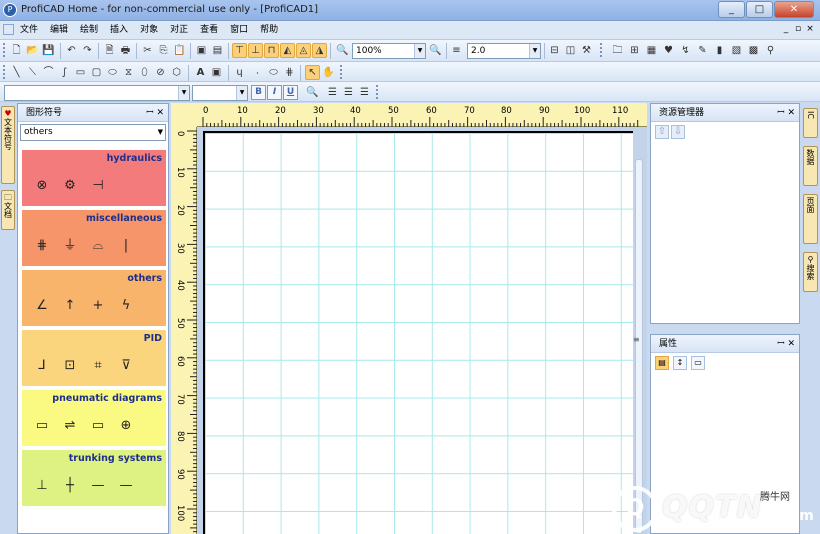 This screenshot has width=820, height=534. What do you see at coordinates (179, 30) in the screenshot?
I see `menu-align: 对正` at bounding box center [179, 30].